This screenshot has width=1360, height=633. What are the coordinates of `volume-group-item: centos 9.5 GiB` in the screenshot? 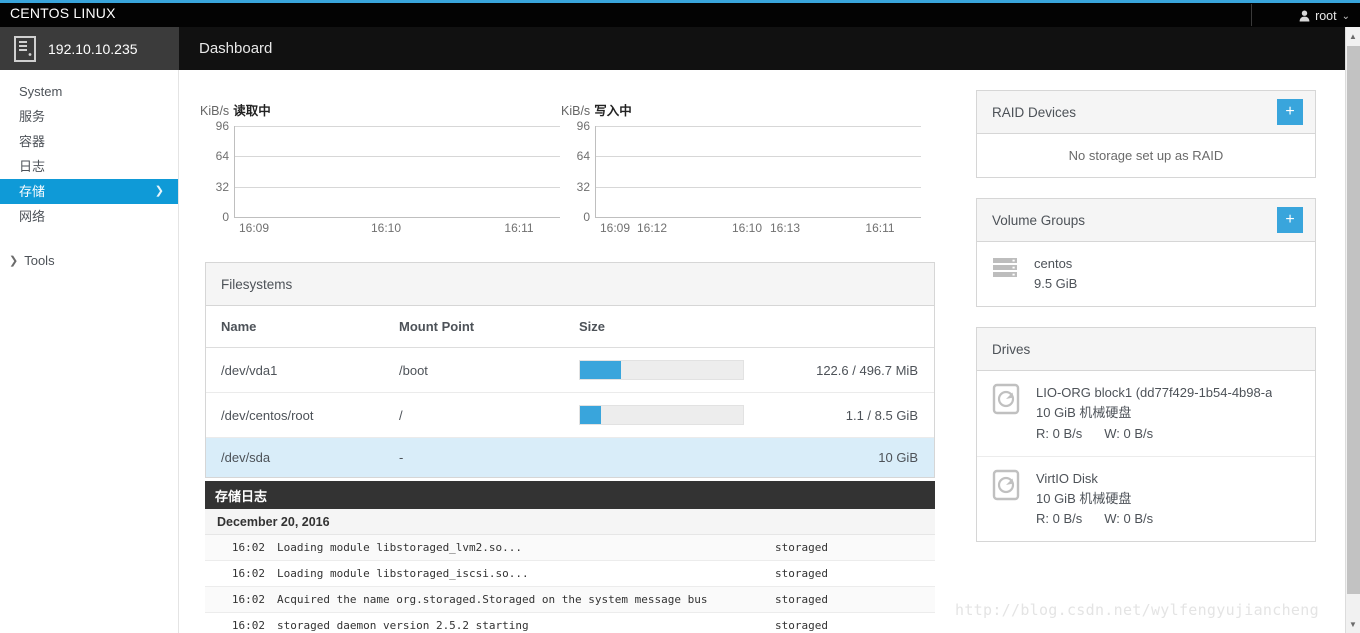 It's located at (1146, 274).